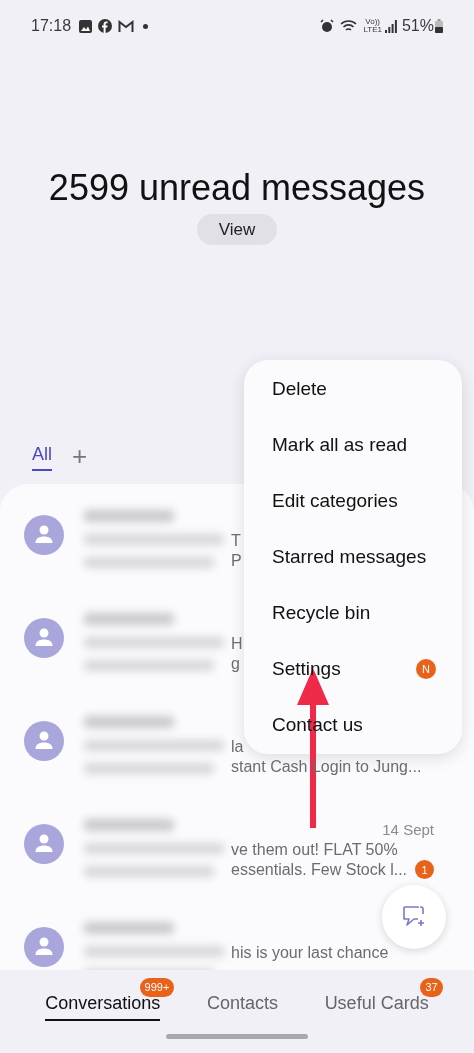 The image size is (474, 1053). I want to click on volte-label: Vo)), so click(373, 22).